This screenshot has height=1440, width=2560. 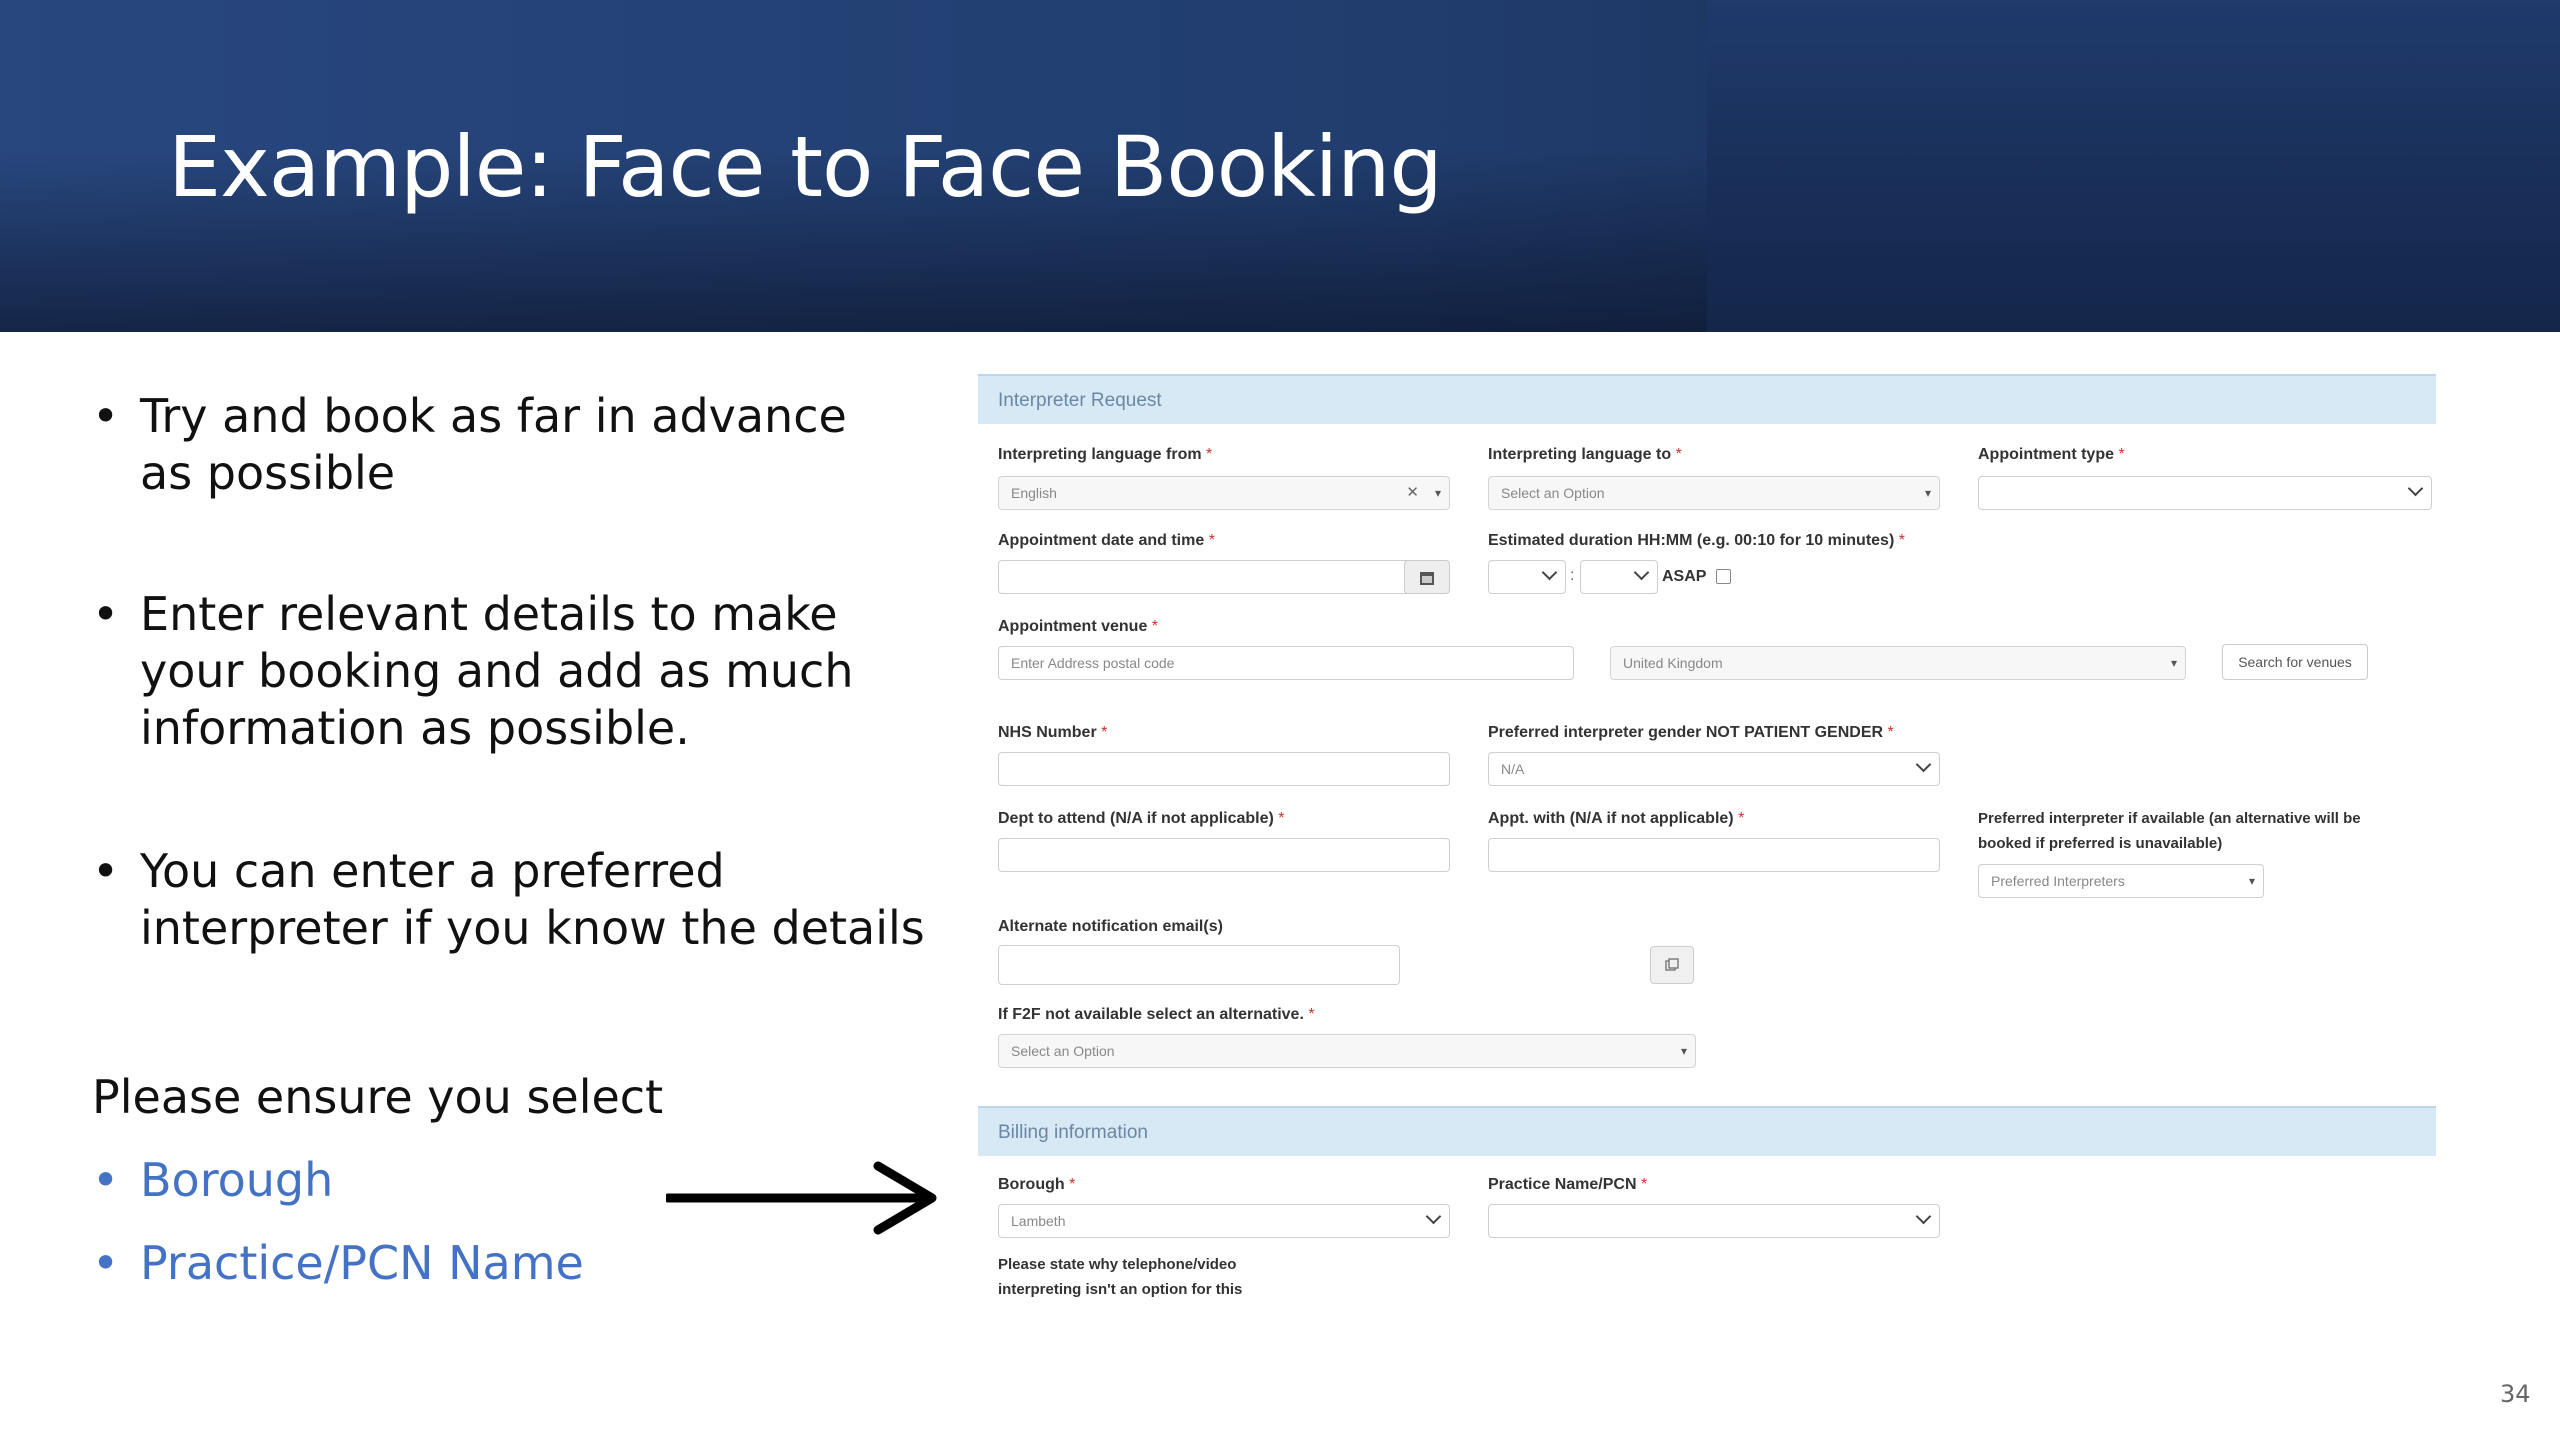 I want to click on appt-type-label: Appointment type *, so click(x=2051, y=455).